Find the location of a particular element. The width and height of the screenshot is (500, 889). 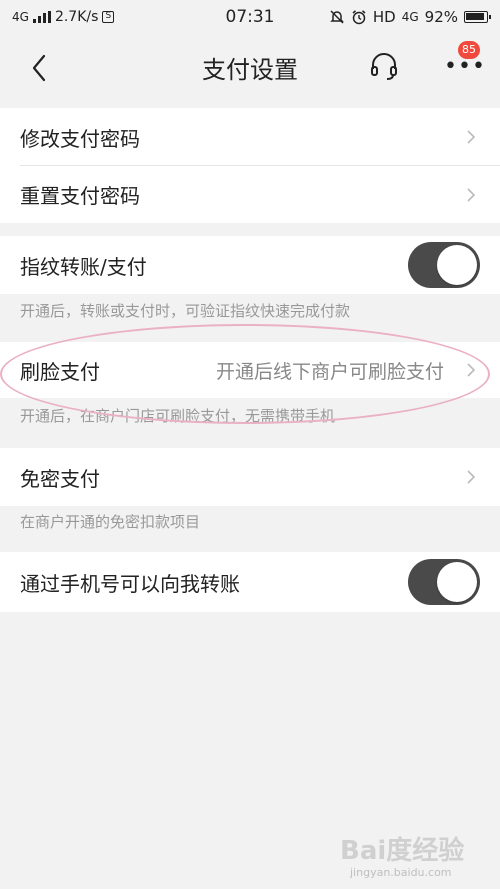

alarm-icon is located at coordinates (359, 17).